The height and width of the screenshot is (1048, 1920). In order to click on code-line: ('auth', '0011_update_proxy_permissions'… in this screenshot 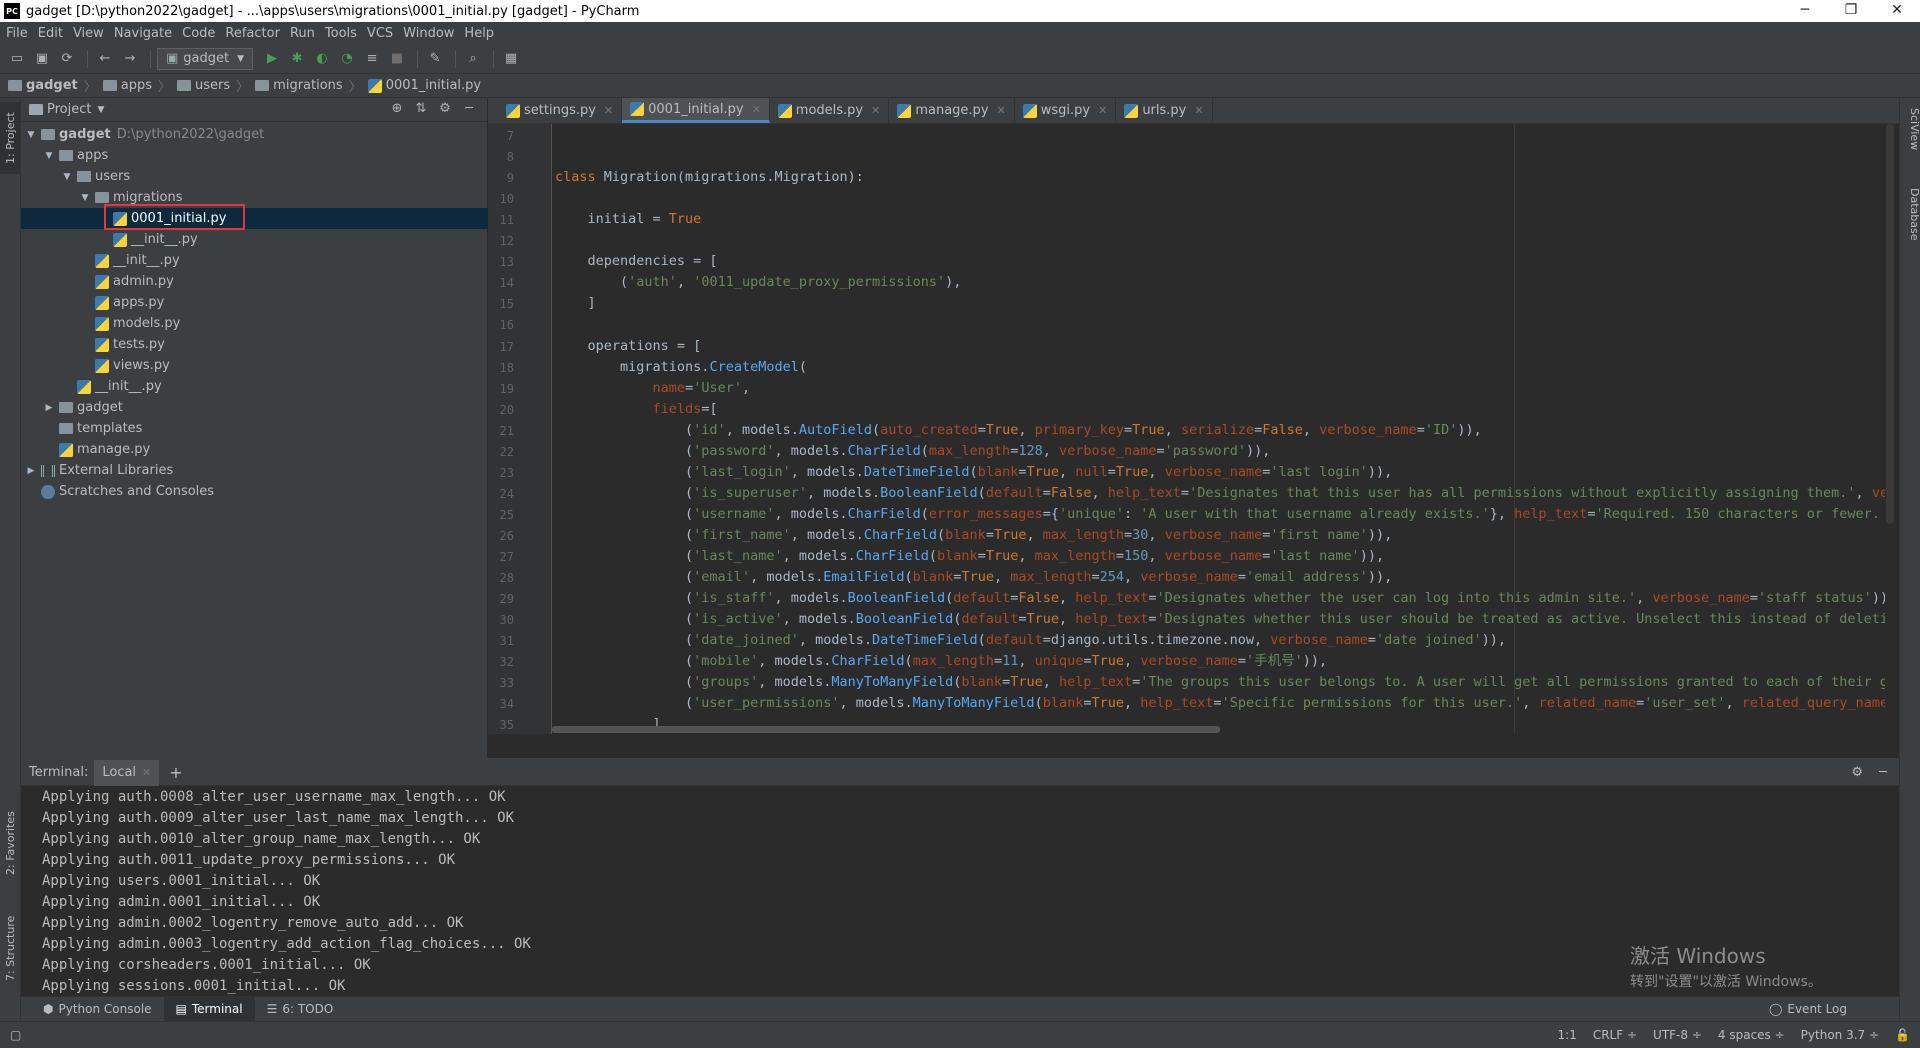, I will do `click(1220, 282)`.